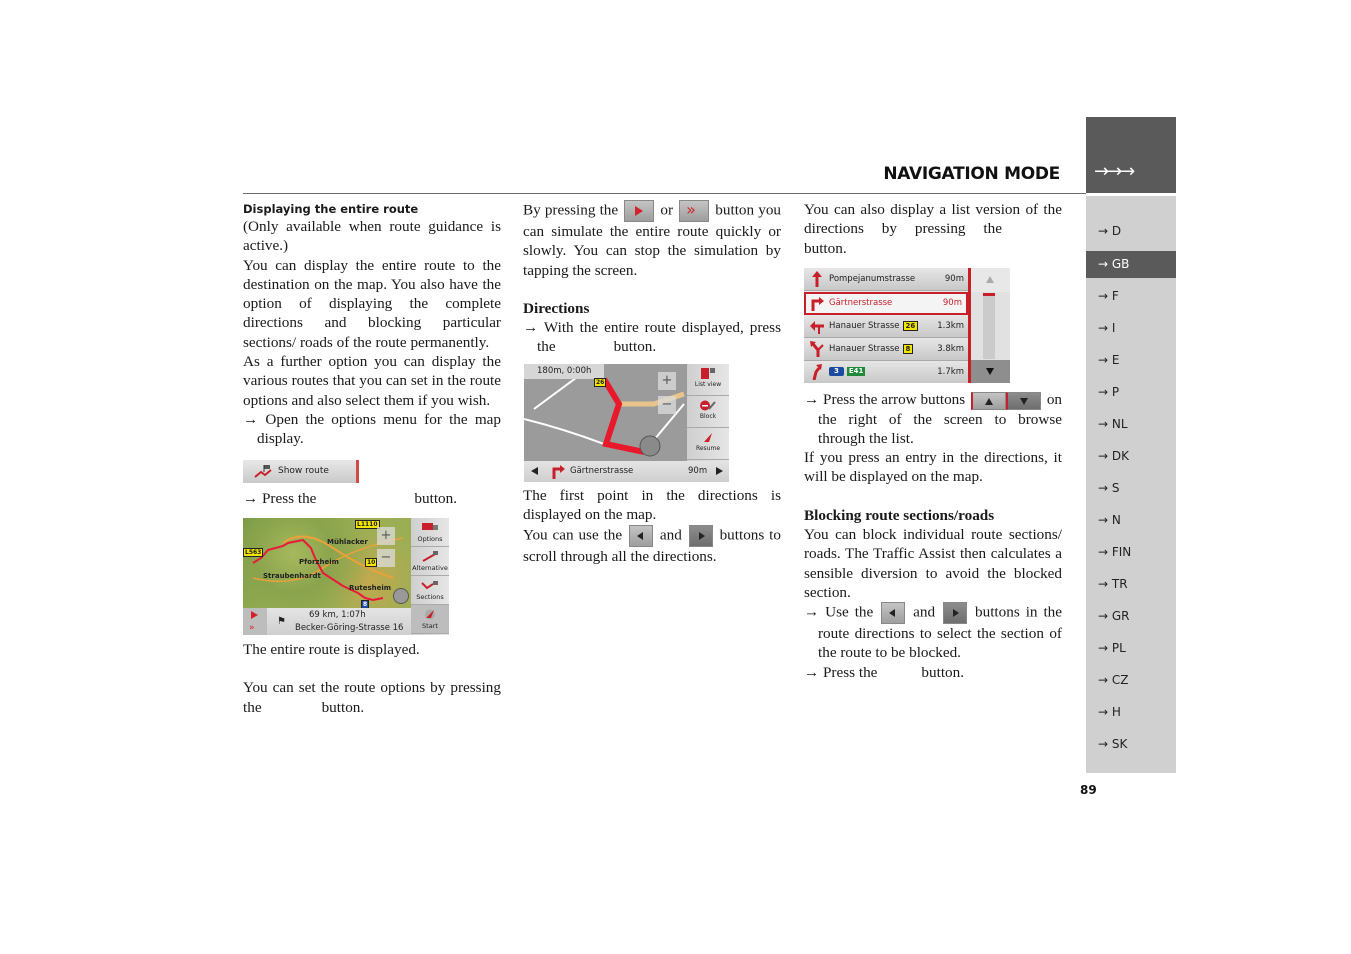 The width and height of the screenshot is (1351, 954). Describe the element at coordinates (292, 576) in the screenshot. I see `place-label: Straubenhardt` at that location.